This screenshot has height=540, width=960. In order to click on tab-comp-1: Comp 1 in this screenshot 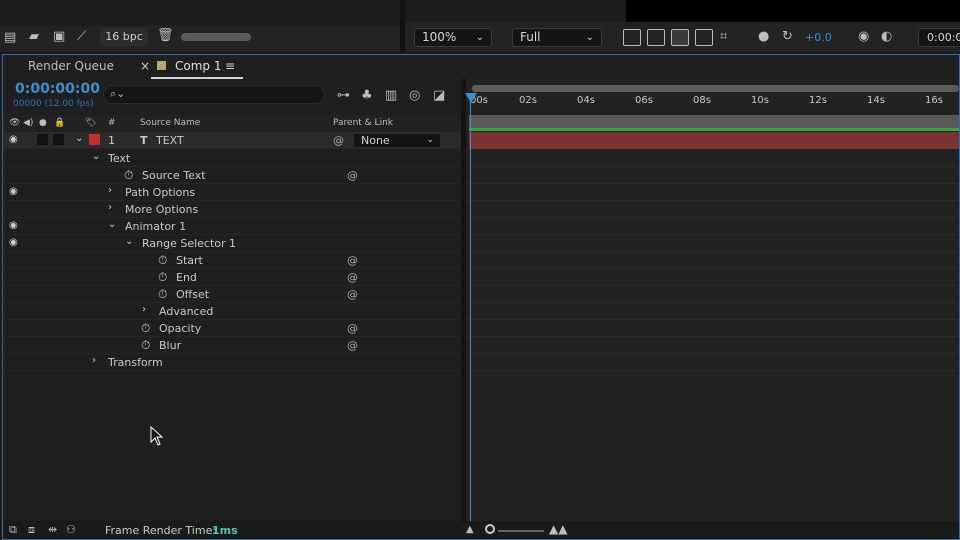, I will do `click(198, 66)`.